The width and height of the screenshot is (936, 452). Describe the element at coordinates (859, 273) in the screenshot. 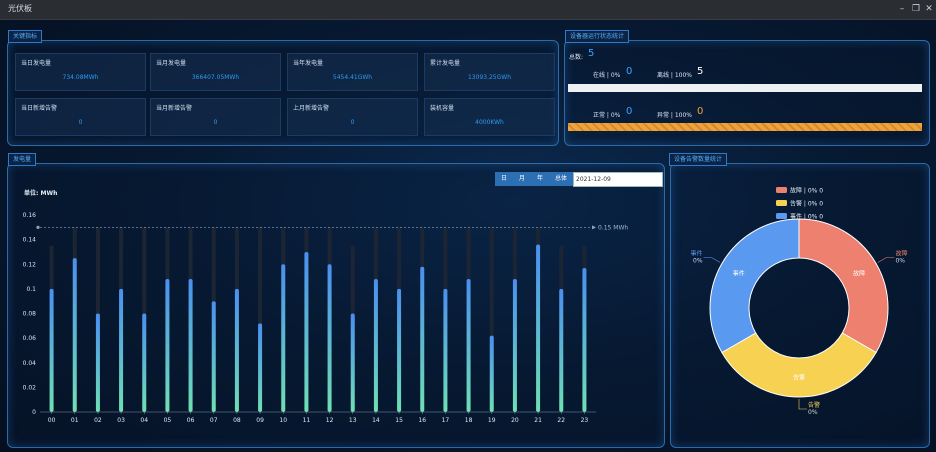

I see `slice-inner-label: 故障` at that location.